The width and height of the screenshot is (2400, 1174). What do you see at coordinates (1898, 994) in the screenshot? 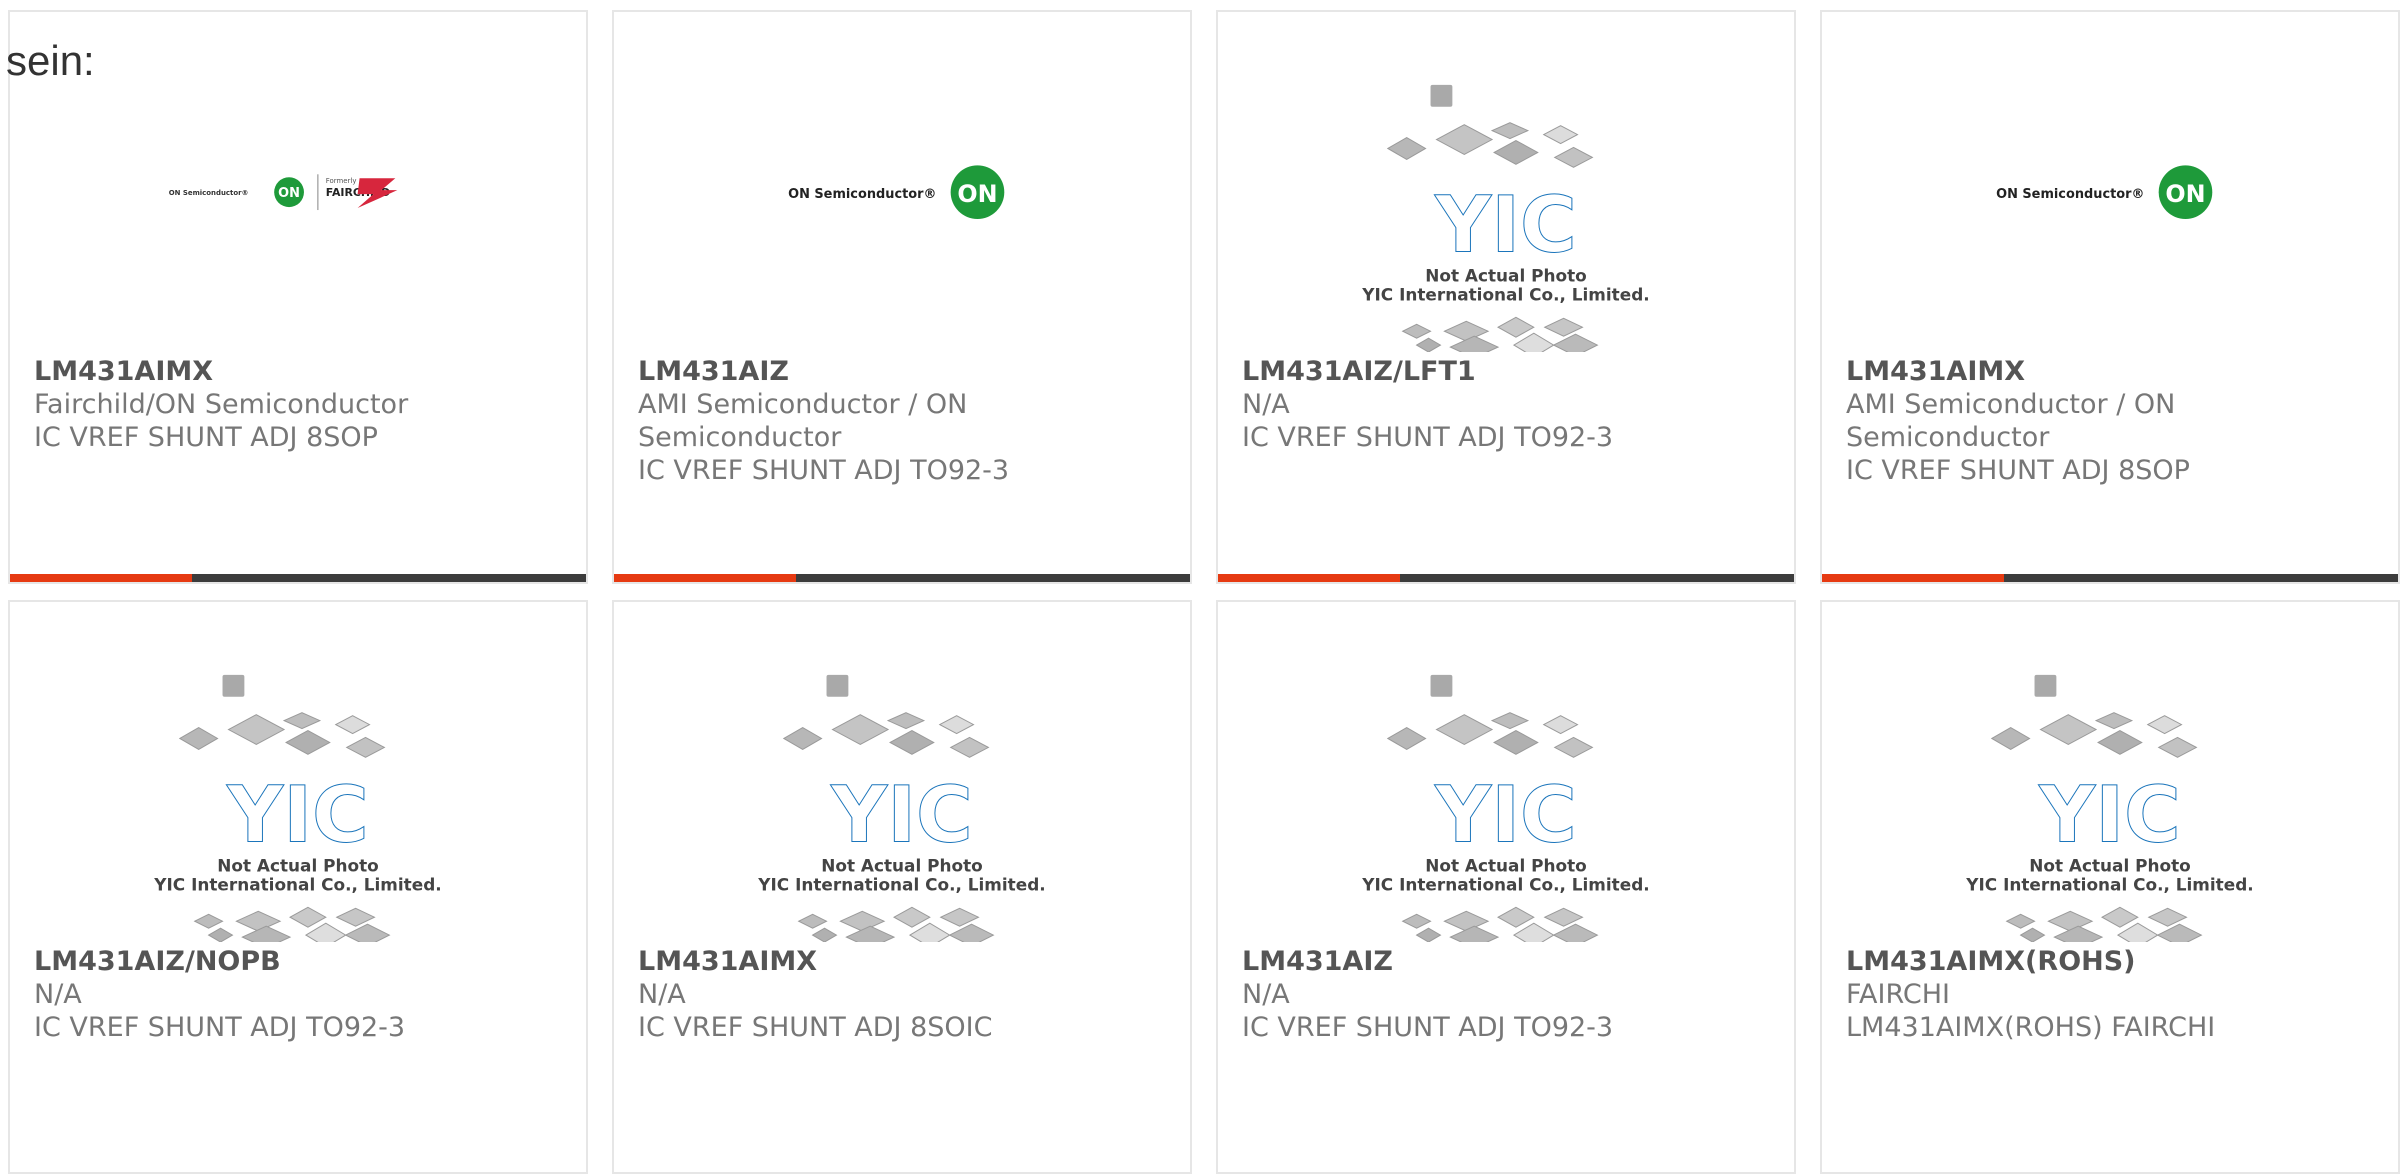
I see `manufacturer: FAIRCHI` at bounding box center [1898, 994].